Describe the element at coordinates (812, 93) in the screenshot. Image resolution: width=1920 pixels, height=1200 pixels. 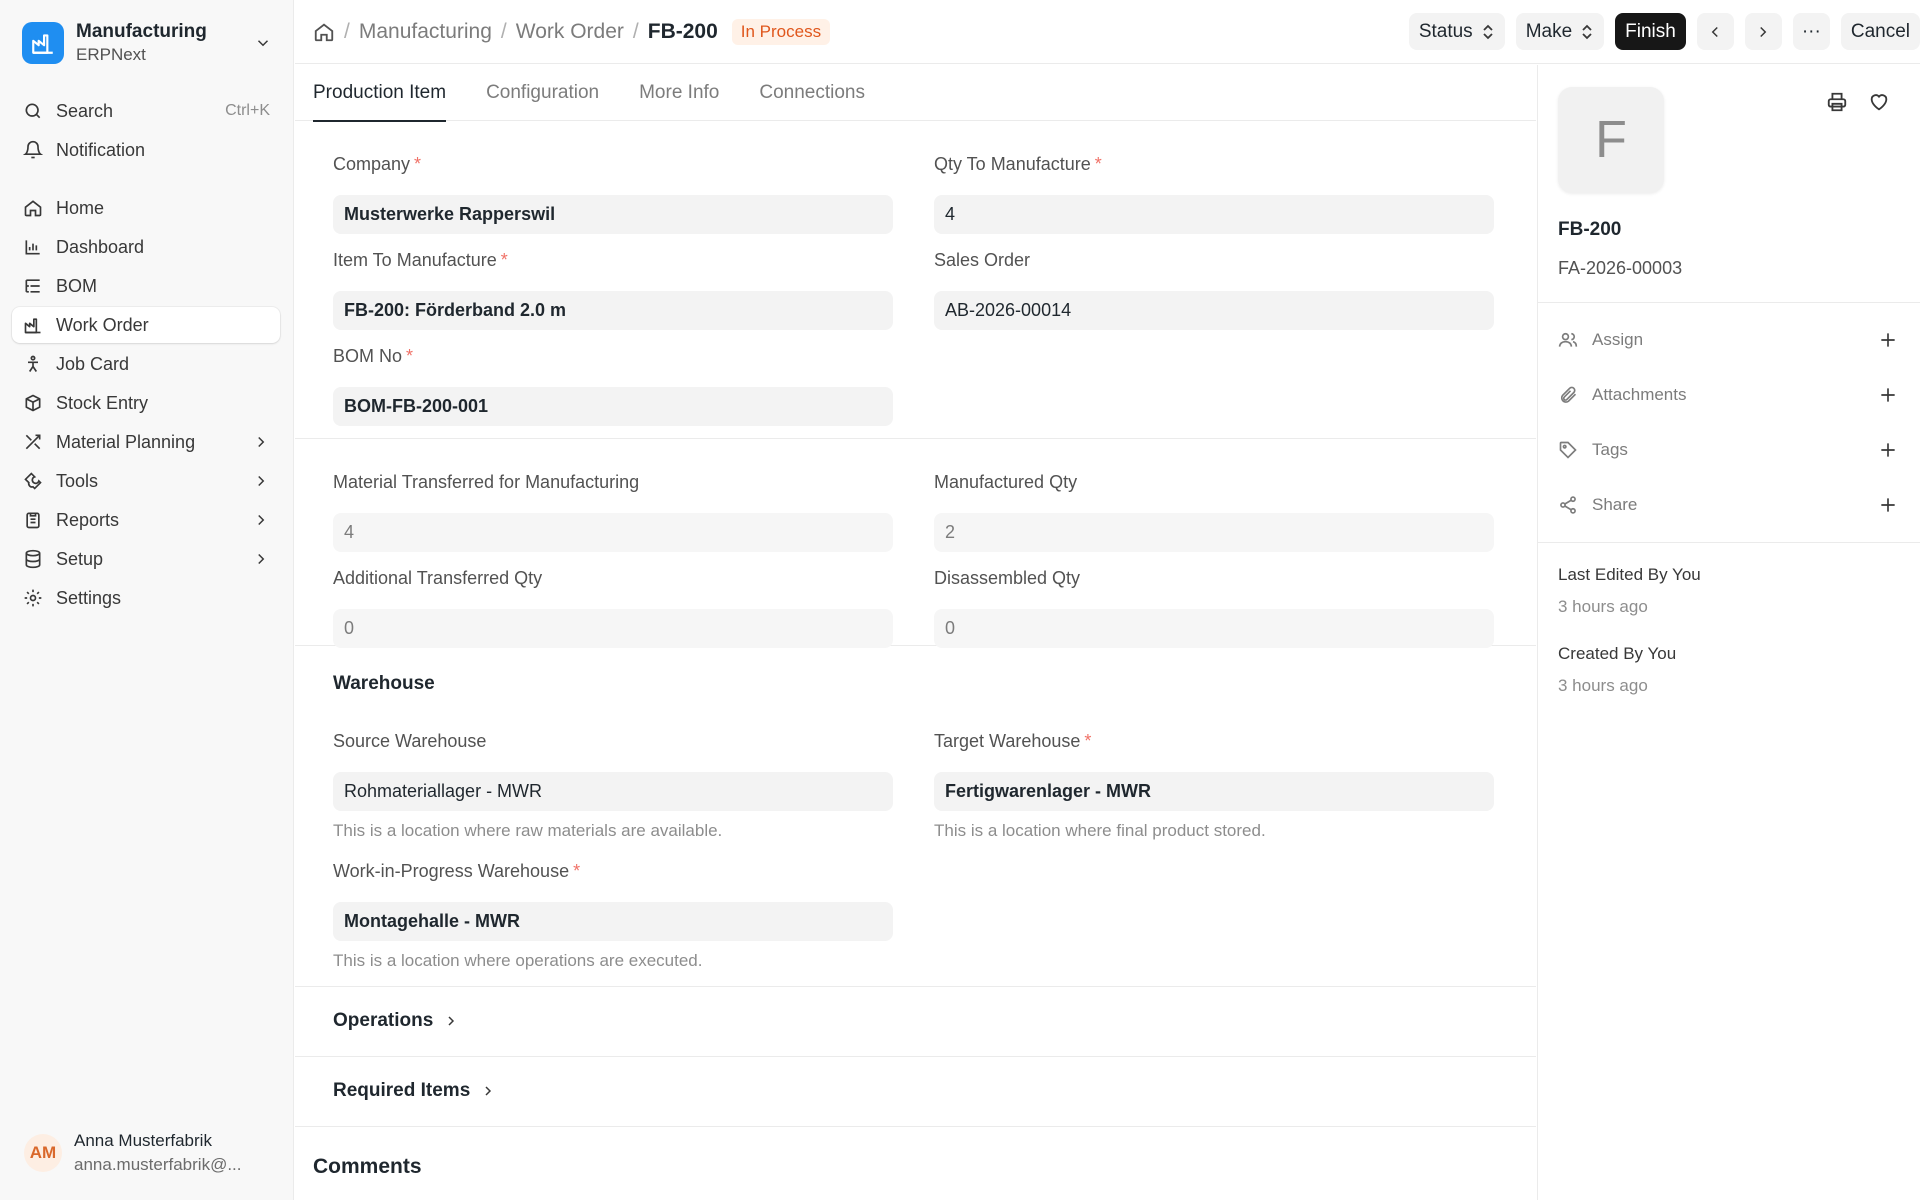
I see `tab-connections: Connections` at that location.